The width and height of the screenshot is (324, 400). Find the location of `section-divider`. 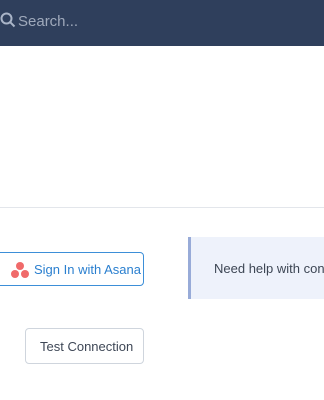

section-divider is located at coordinates (162, 207).